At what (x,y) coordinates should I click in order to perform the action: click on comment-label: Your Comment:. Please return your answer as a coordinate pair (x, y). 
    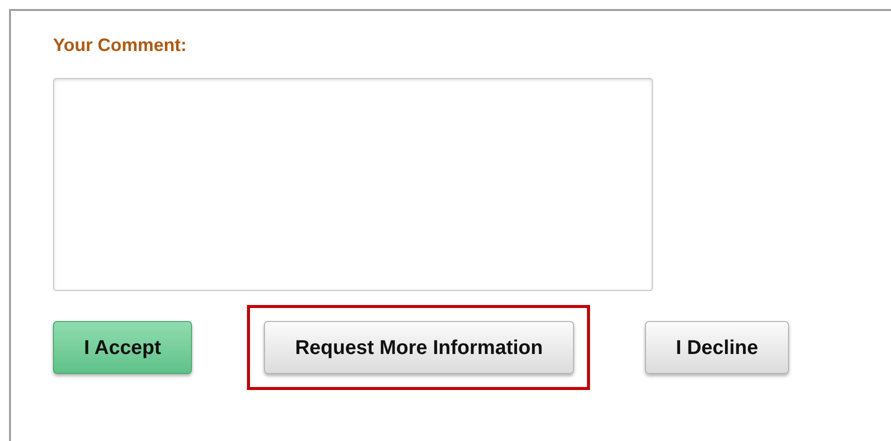
    Looking at the image, I should click on (120, 45).